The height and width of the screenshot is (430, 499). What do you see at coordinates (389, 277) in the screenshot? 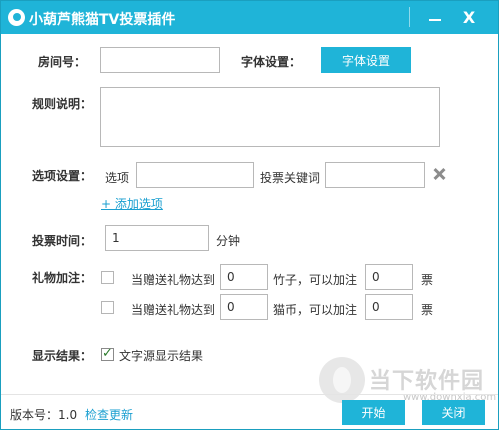
I see `gift-bamboo-votes-input` at bounding box center [389, 277].